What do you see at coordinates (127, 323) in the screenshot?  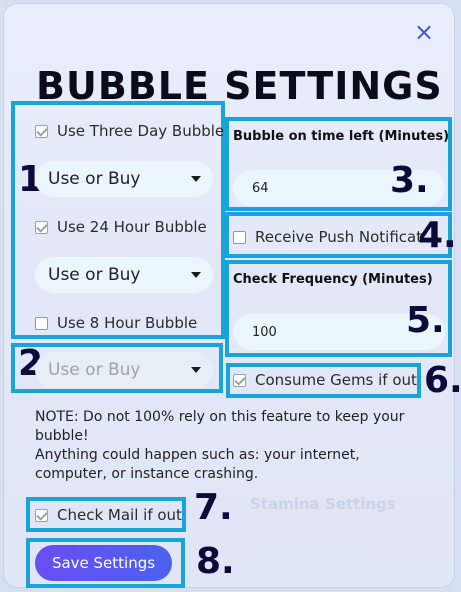 I see `8-hour-bubble-label: Use 8 Hour Bubble` at bounding box center [127, 323].